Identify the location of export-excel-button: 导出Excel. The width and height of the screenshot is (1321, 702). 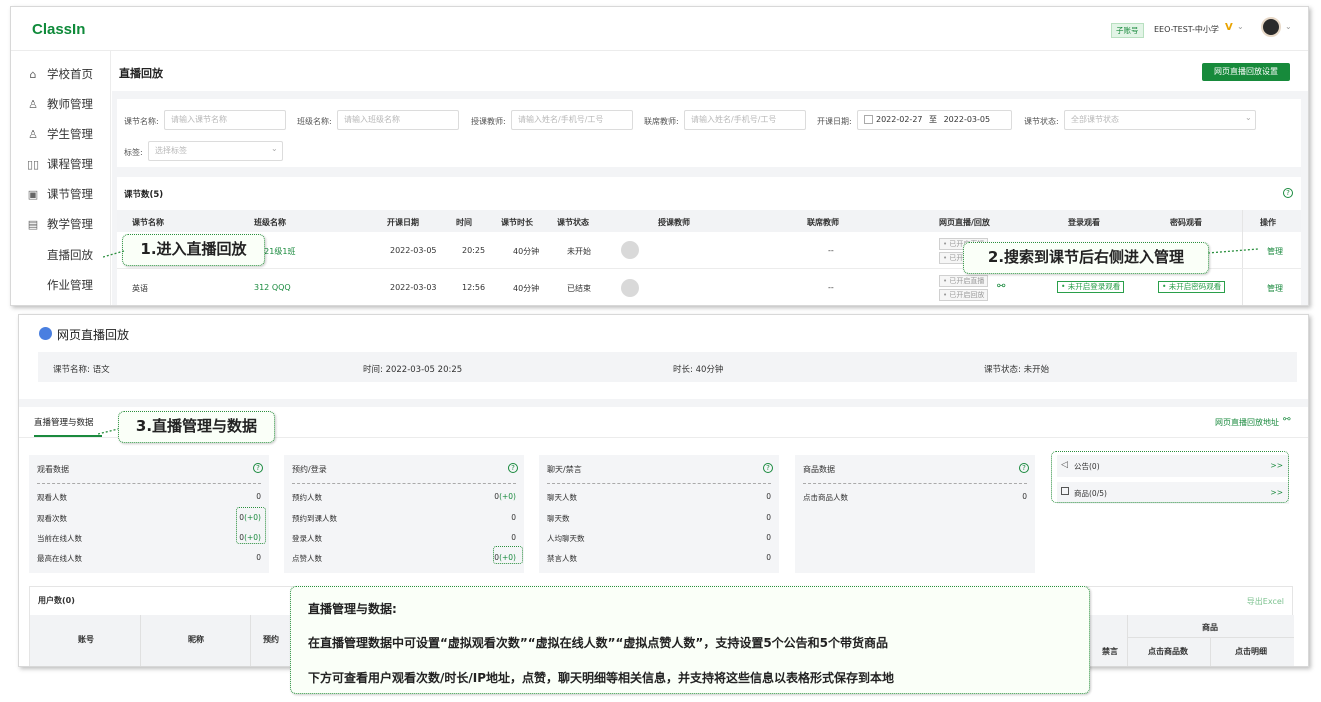
(1265, 601).